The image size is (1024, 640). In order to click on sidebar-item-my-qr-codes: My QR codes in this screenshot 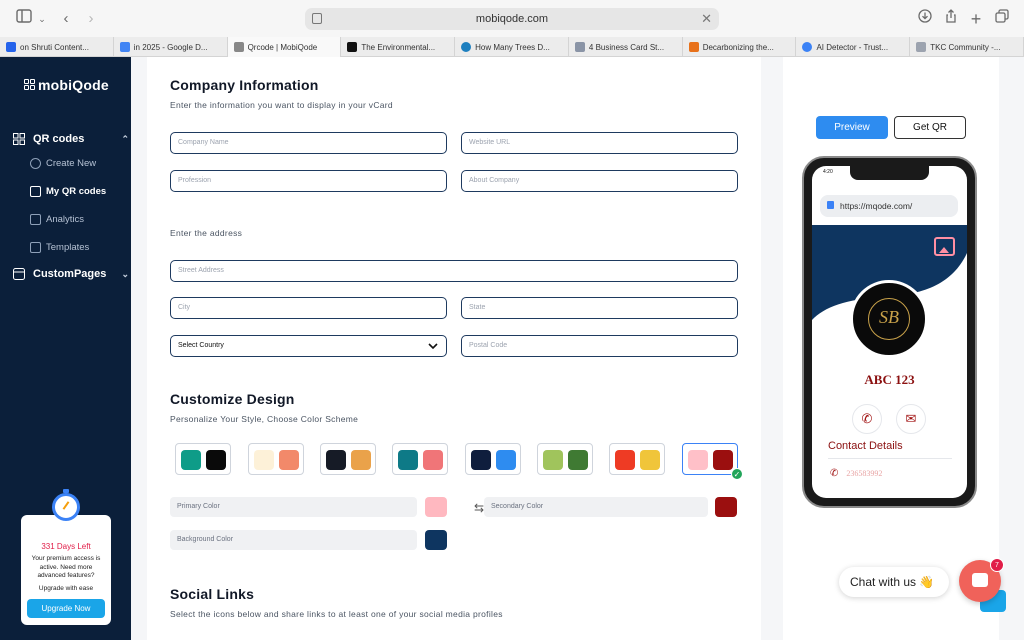, I will do `click(68, 191)`.